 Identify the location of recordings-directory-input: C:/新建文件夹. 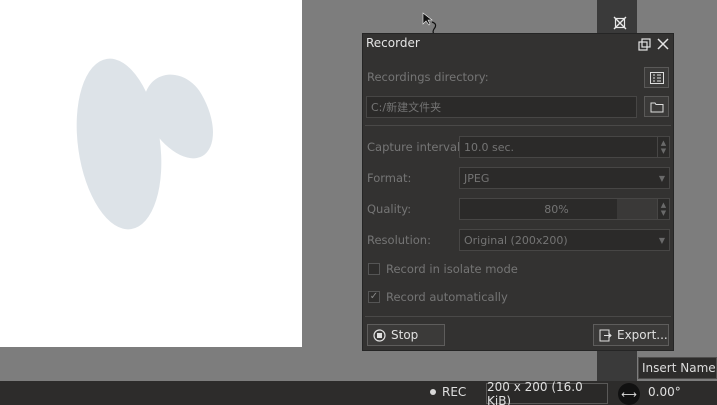
(501, 107).